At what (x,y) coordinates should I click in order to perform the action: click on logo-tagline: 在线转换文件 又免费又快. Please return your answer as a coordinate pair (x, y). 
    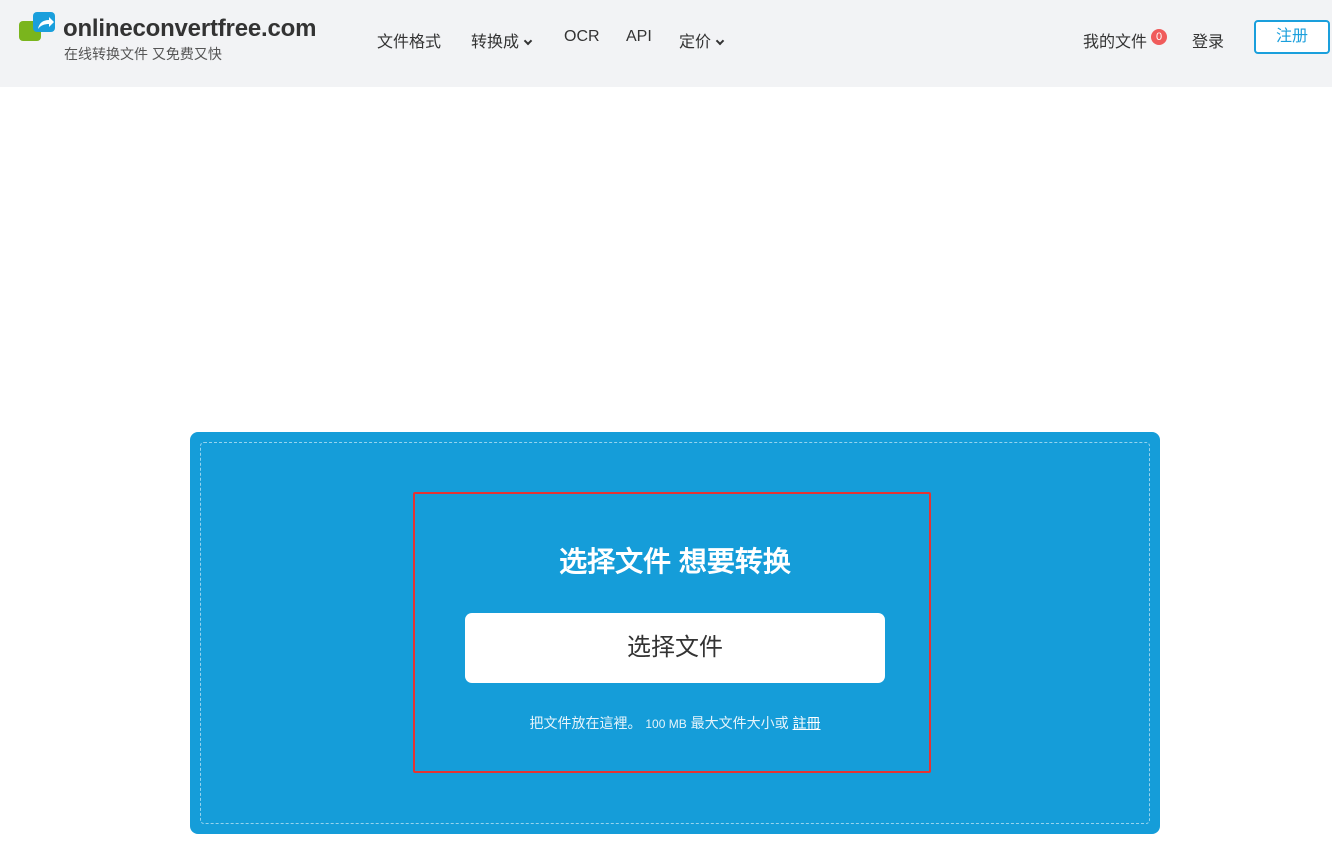
    Looking at the image, I should click on (143, 54).